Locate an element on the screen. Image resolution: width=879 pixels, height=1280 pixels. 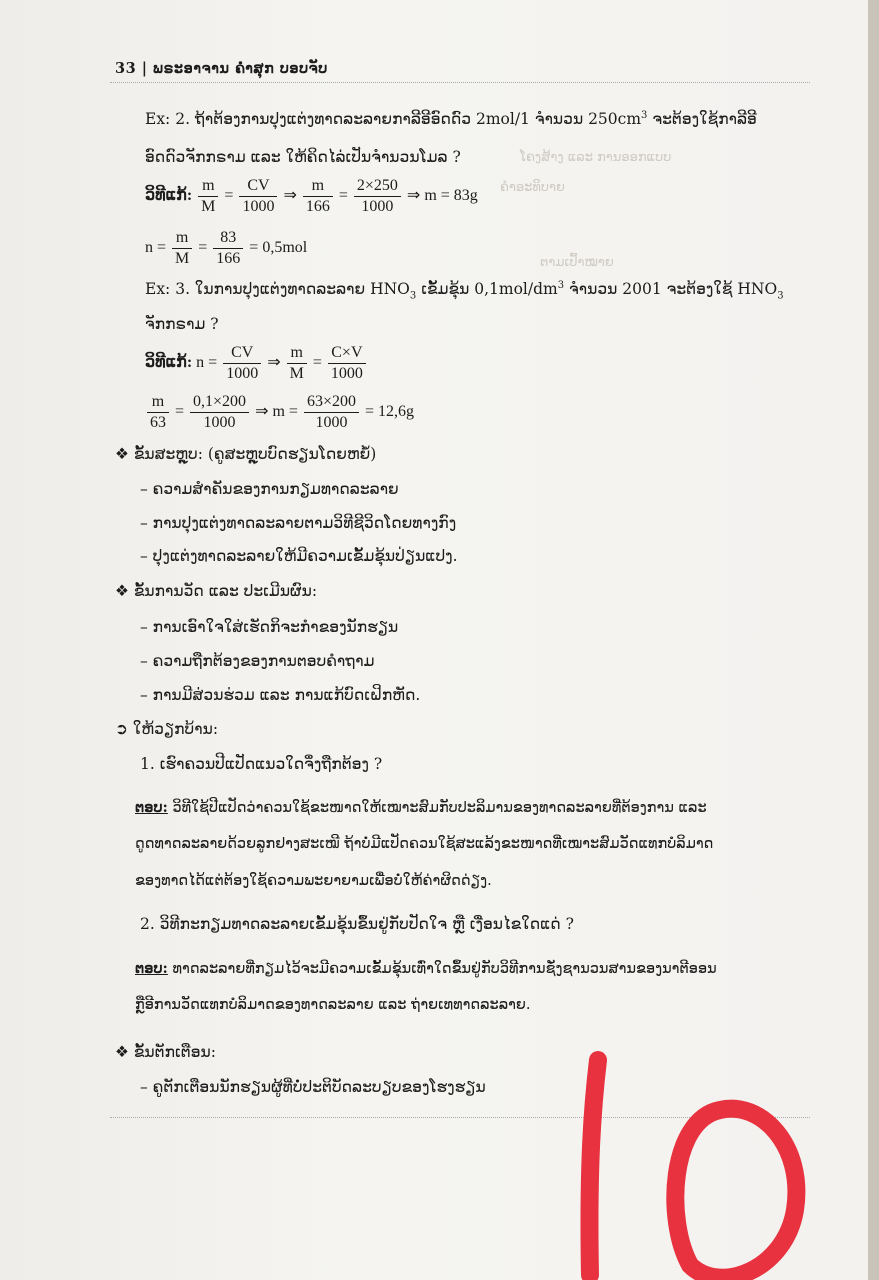
page-edge is located at coordinates (873, 640).